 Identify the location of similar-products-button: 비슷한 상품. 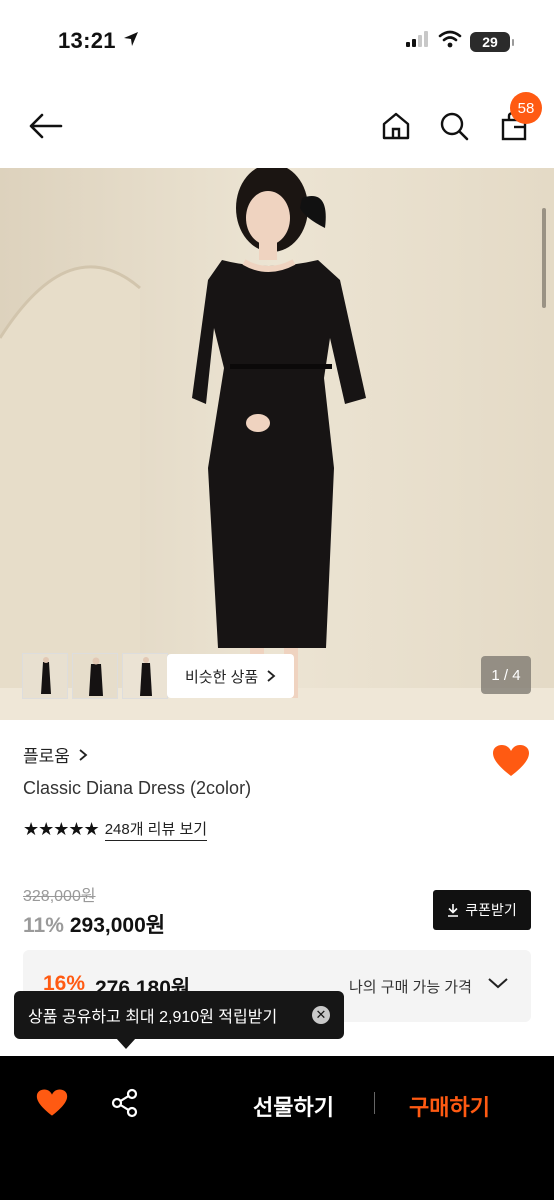
(231, 676).